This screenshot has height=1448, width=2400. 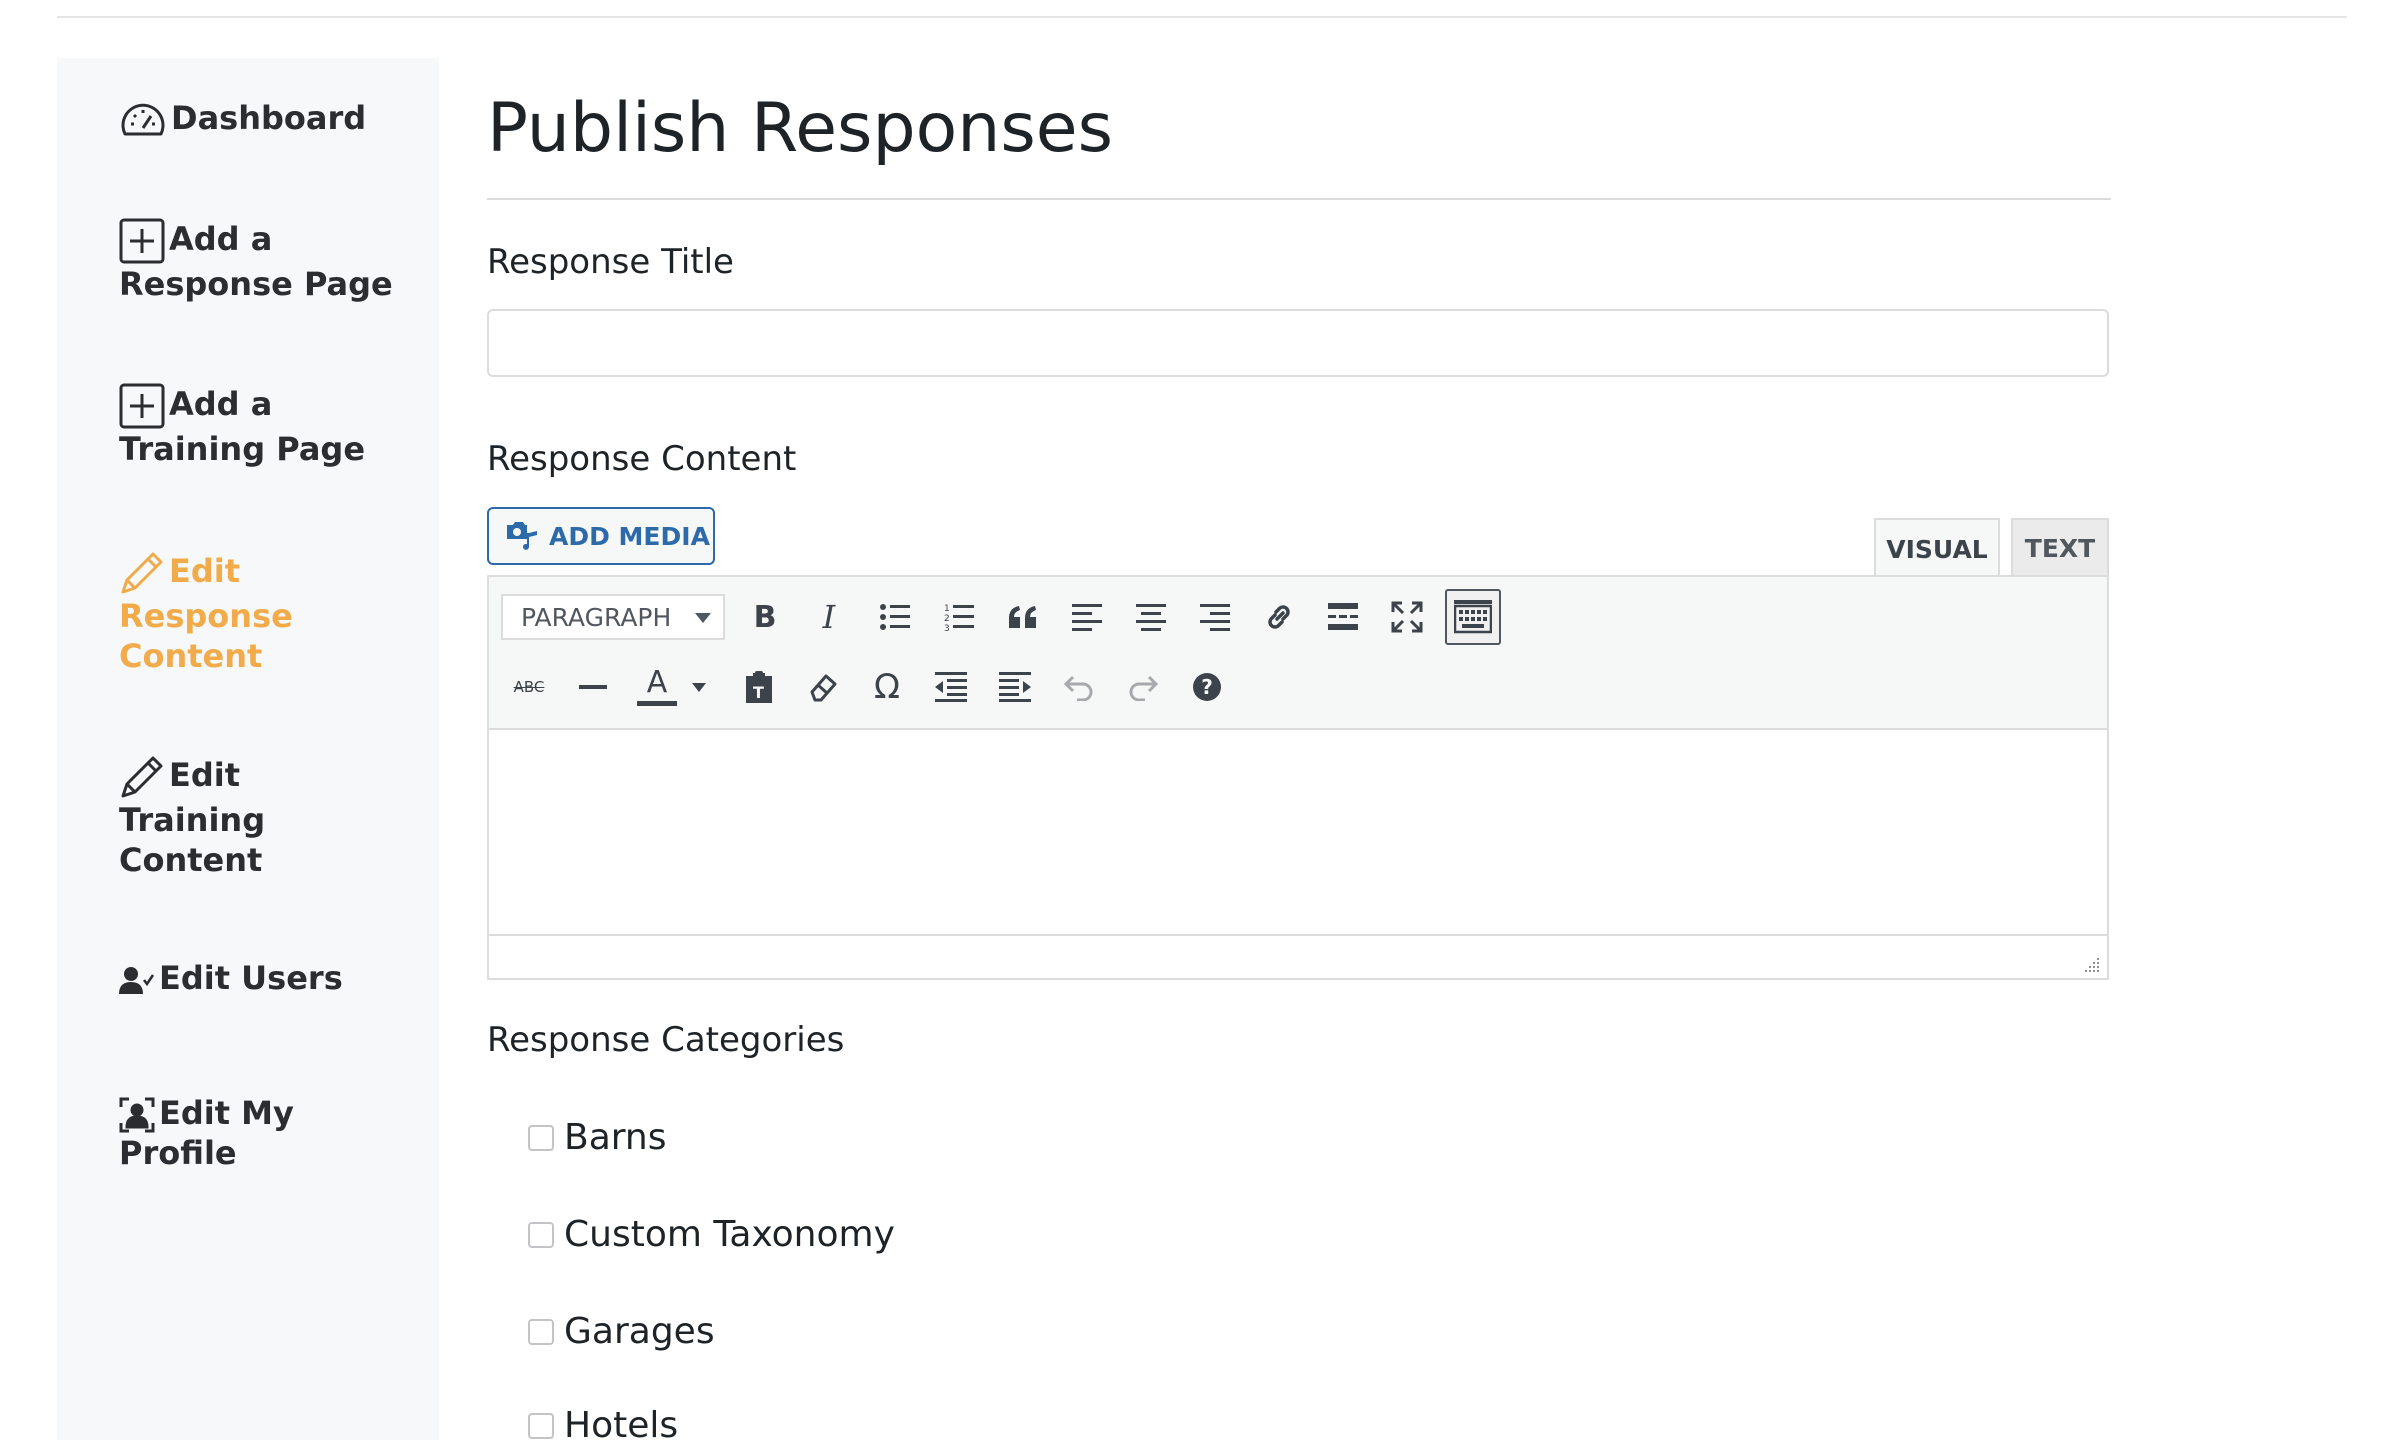 I want to click on page-title: Publish Responses, so click(x=800, y=128).